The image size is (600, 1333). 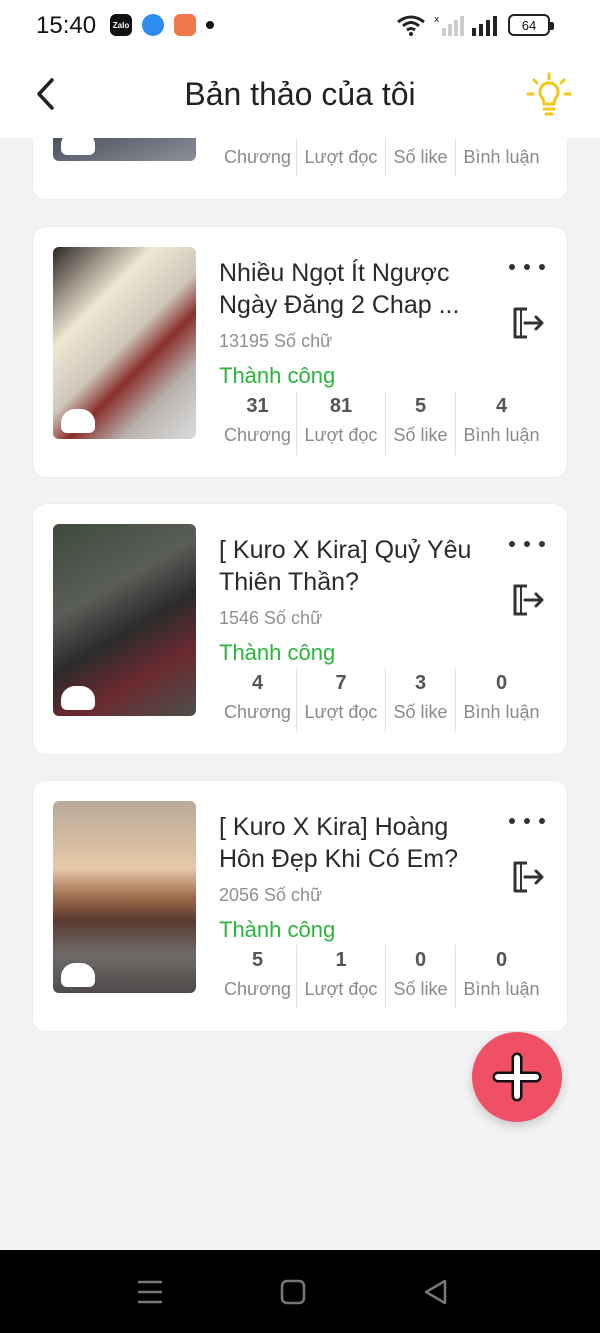 What do you see at coordinates (449, 25) in the screenshot?
I see `signal-off-icon: x` at bounding box center [449, 25].